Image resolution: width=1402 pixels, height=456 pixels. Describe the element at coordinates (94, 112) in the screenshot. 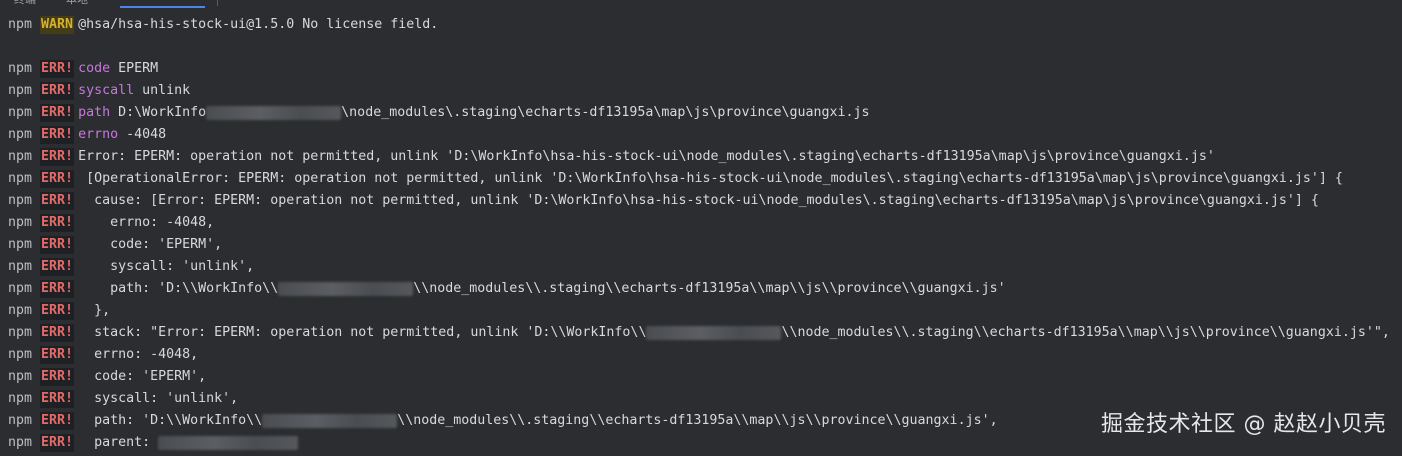

I see `log-key: path` at that location.